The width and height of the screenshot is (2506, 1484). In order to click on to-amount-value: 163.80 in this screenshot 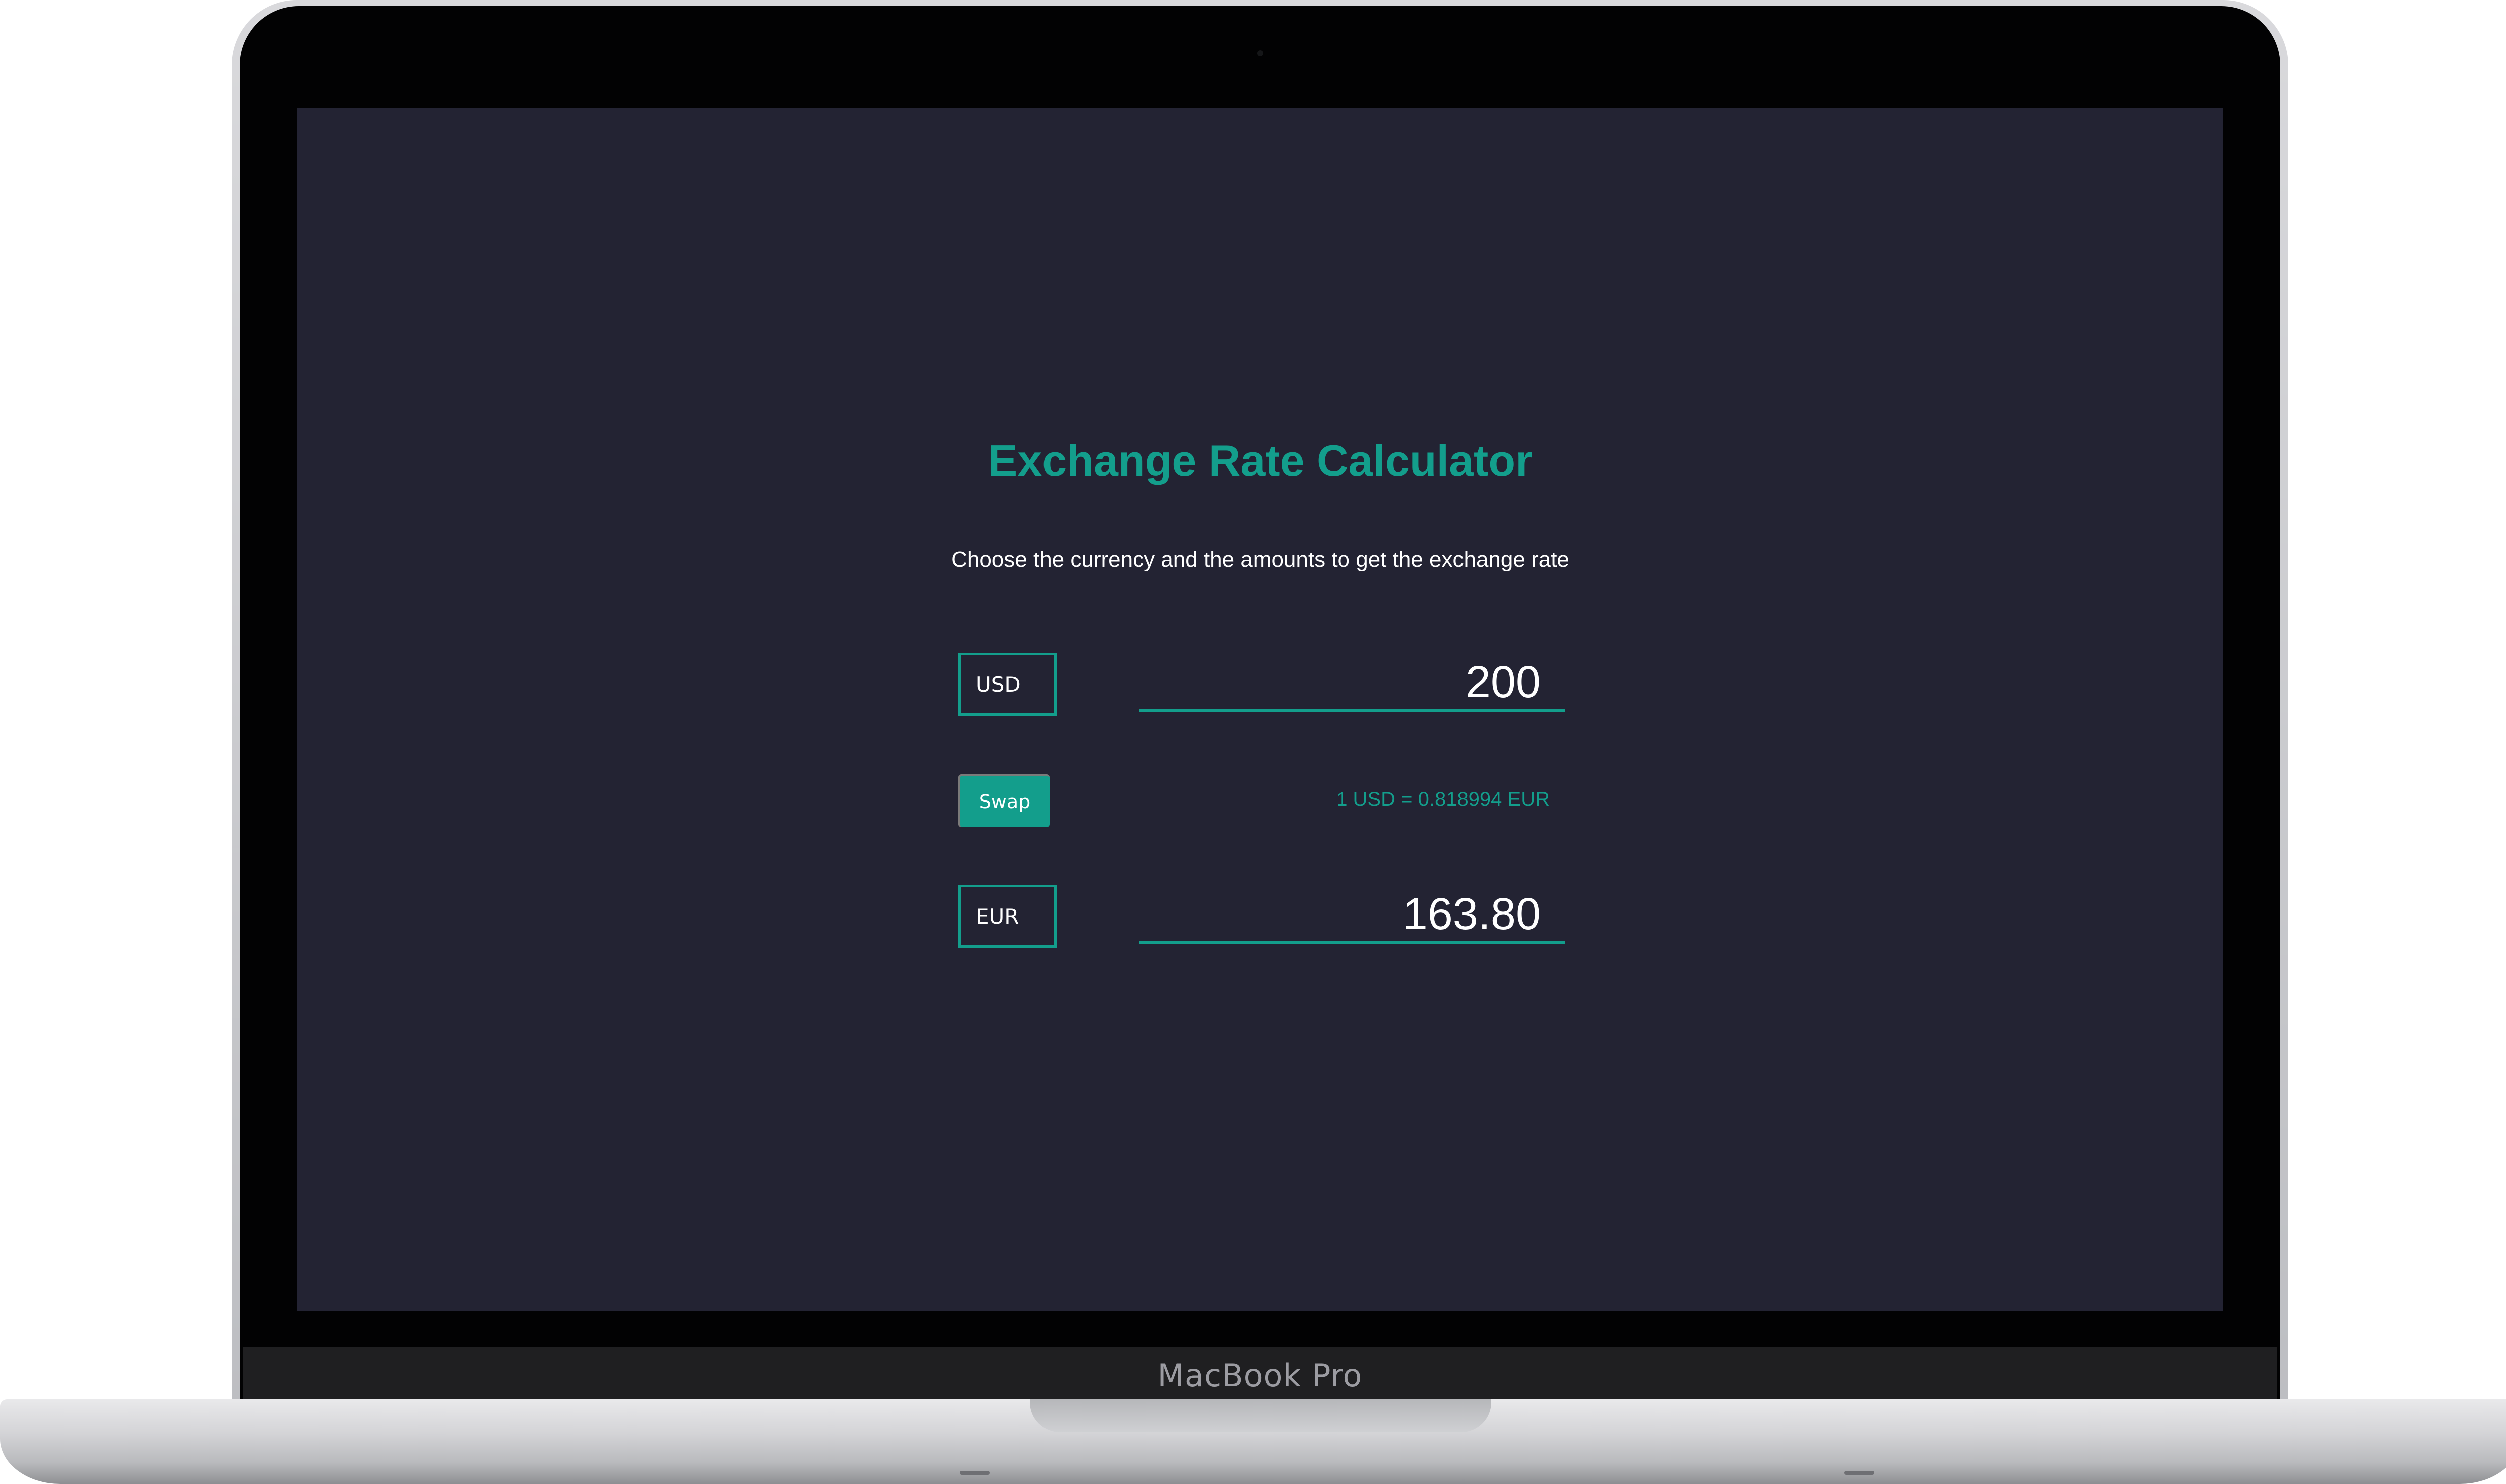, I will do `click(1471, 914)`.